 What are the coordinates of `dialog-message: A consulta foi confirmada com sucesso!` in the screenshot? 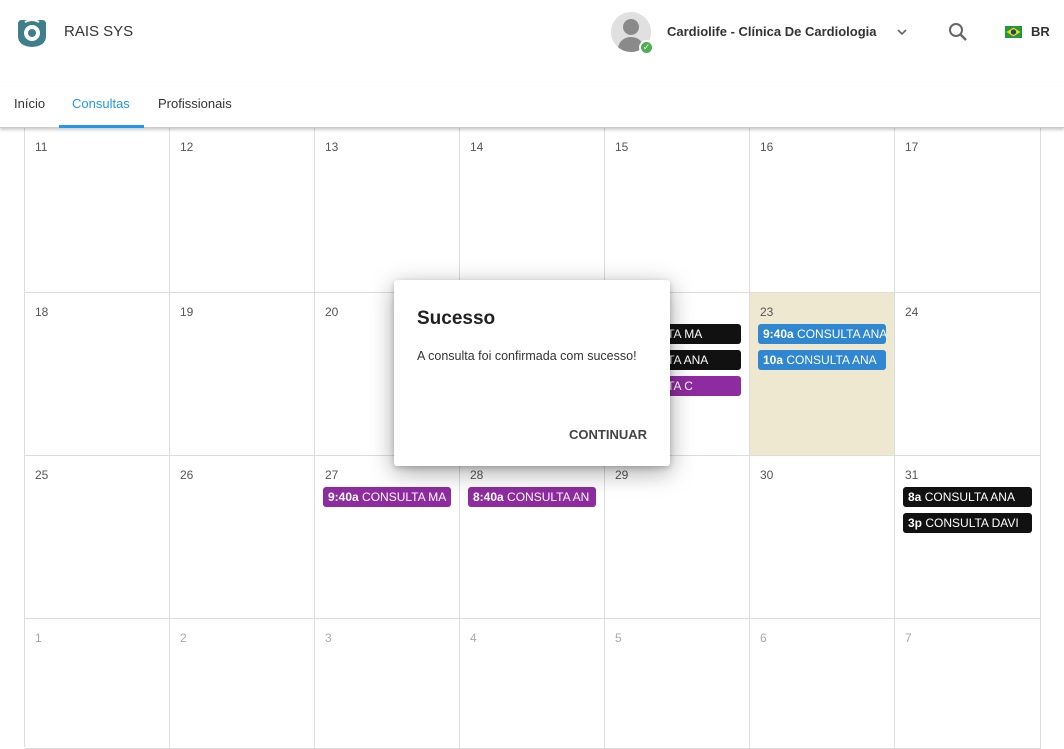 It's located at (527, 356).